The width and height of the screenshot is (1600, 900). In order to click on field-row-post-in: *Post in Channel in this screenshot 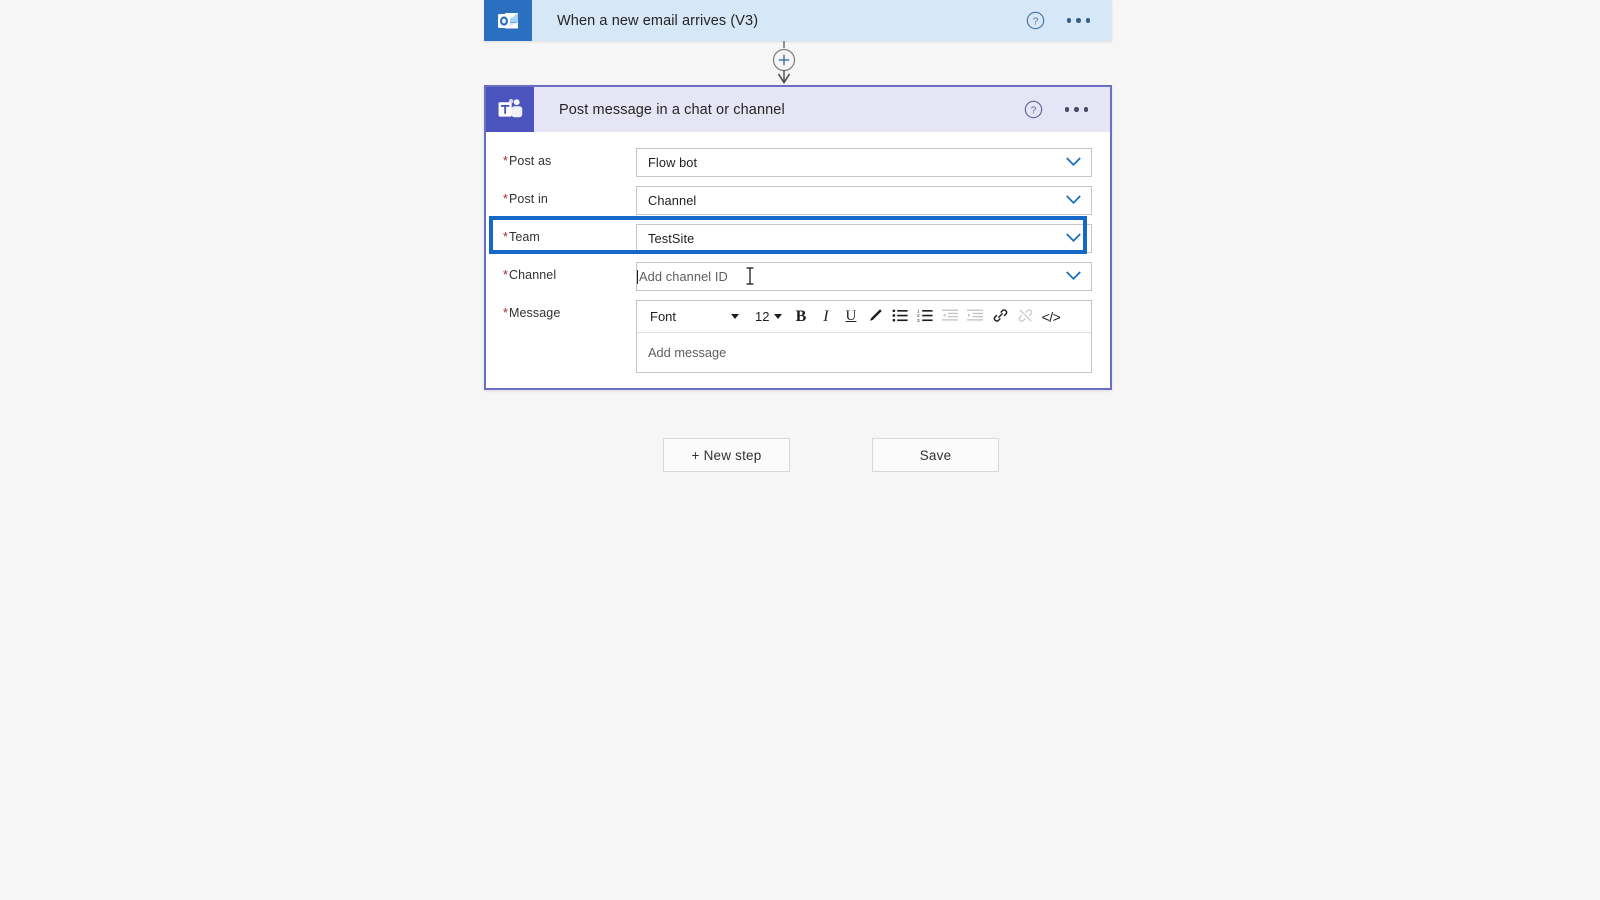, I will do `click(798, 199)`.